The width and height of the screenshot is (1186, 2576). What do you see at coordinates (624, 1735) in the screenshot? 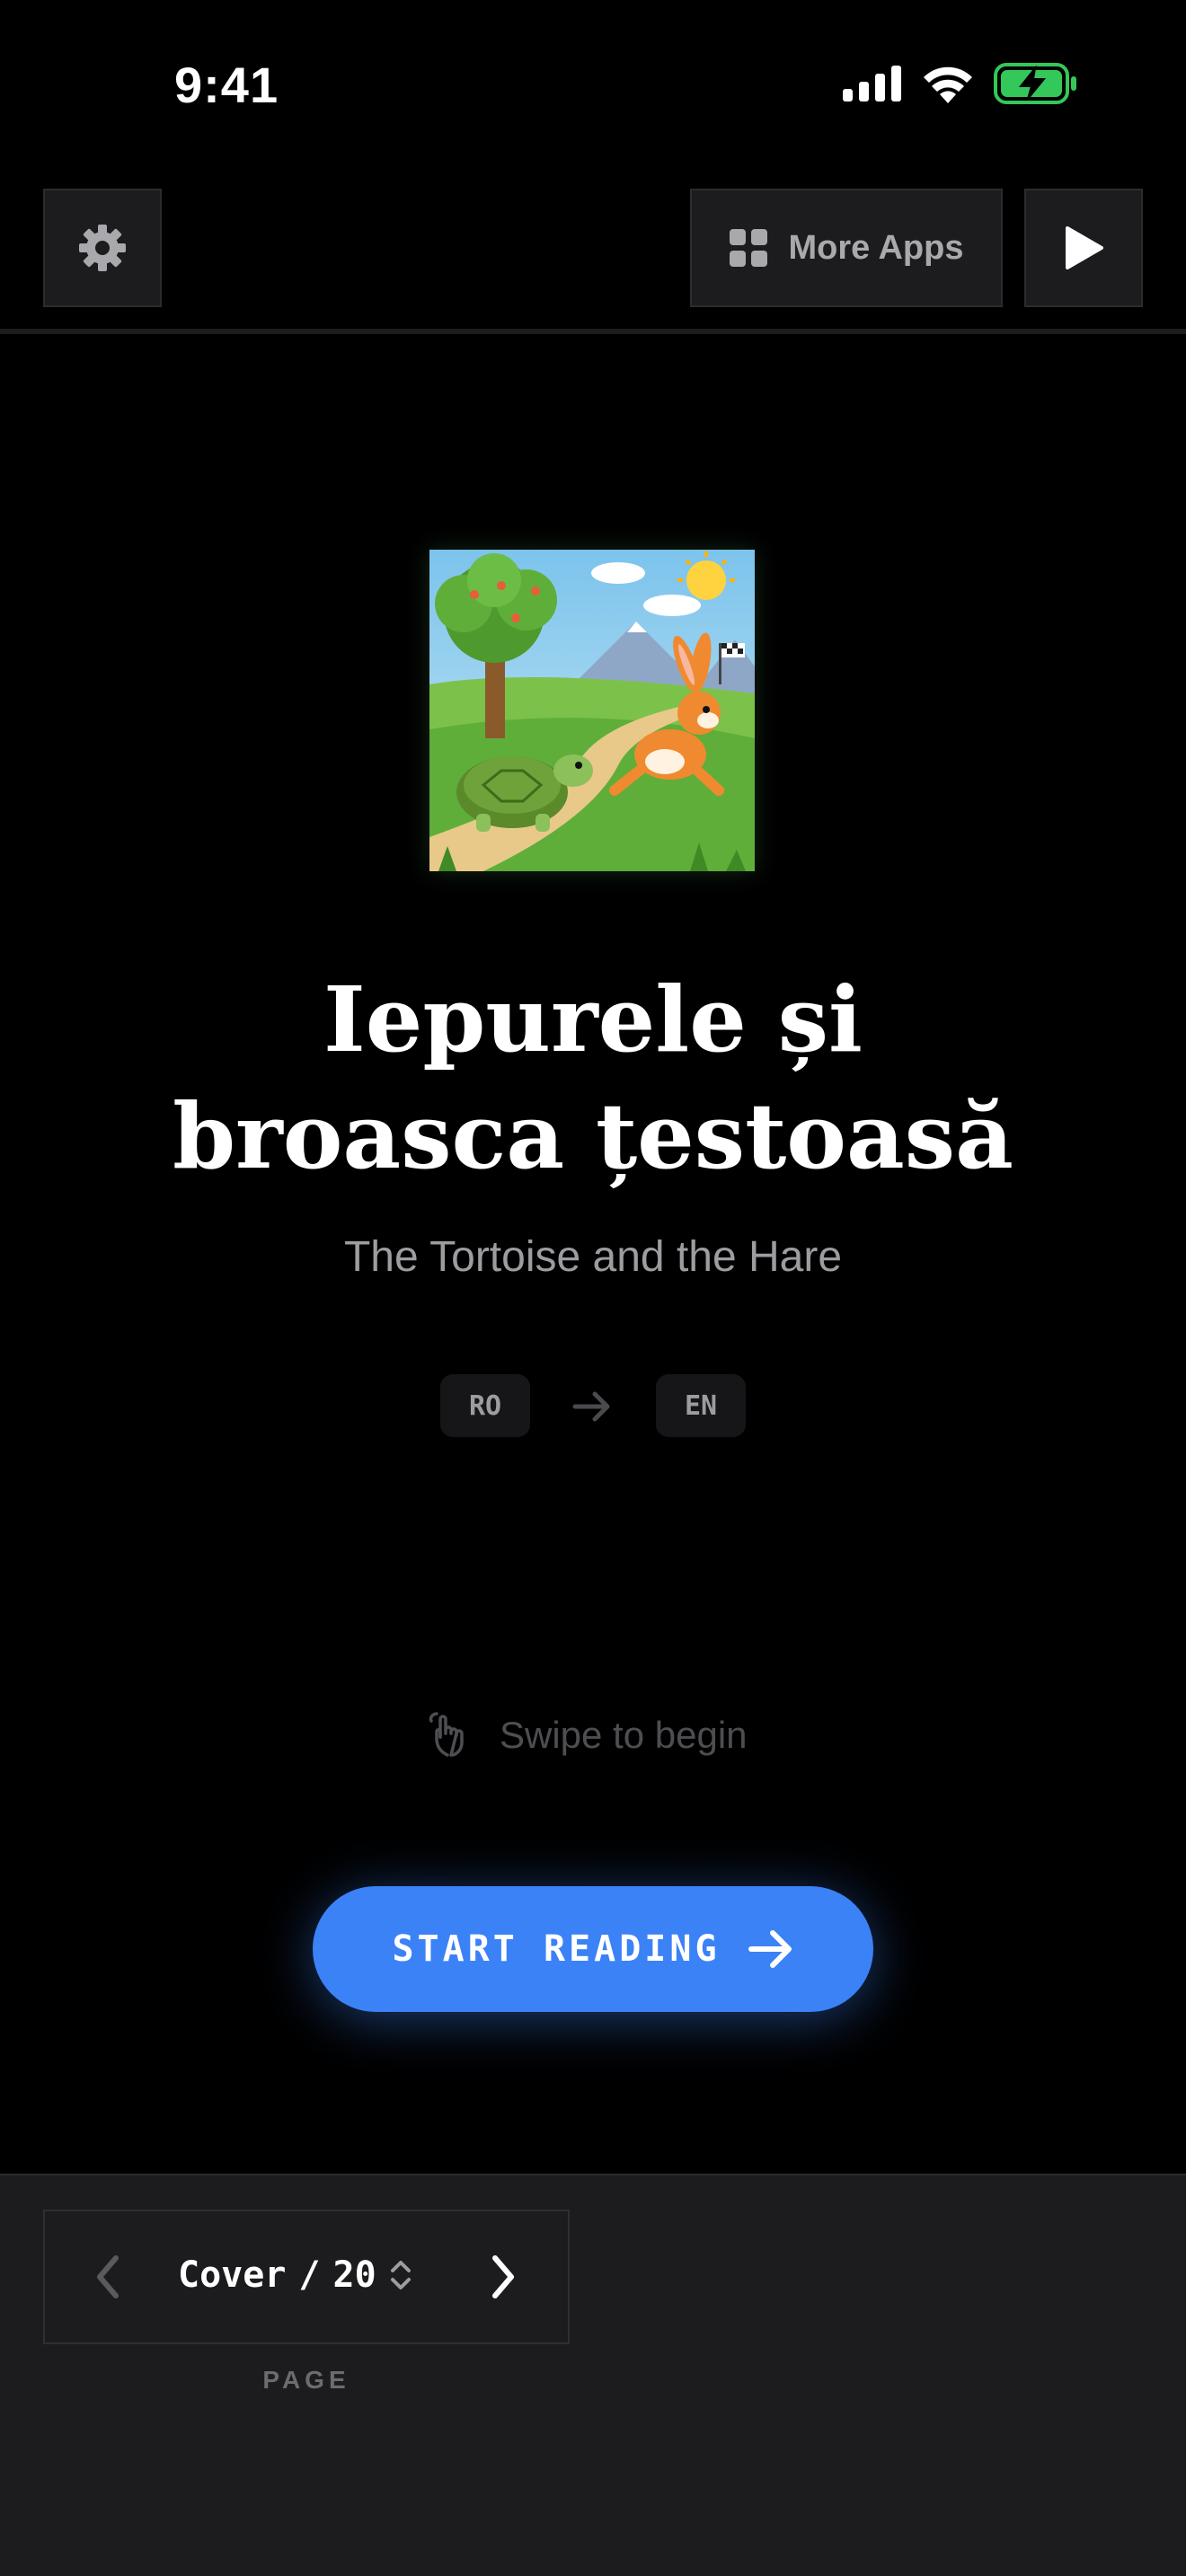
I see `swipe-hint-label: Swipe to begin` at bounding box center [624, 1735].